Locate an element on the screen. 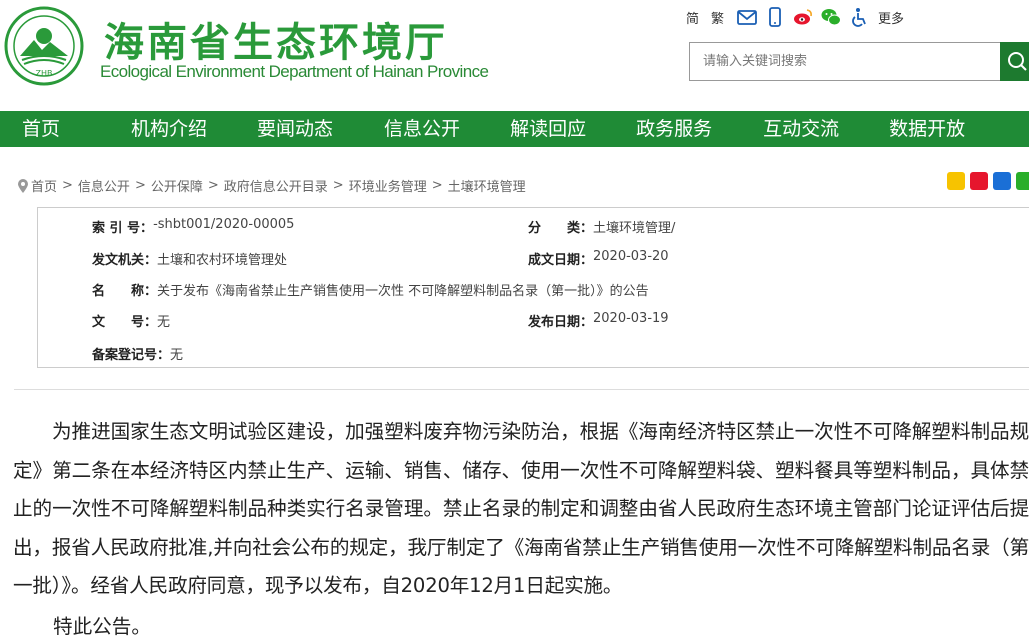 The width and height of the screenshot is (1029, 641). search-button is located at coordinates (1014, 61).